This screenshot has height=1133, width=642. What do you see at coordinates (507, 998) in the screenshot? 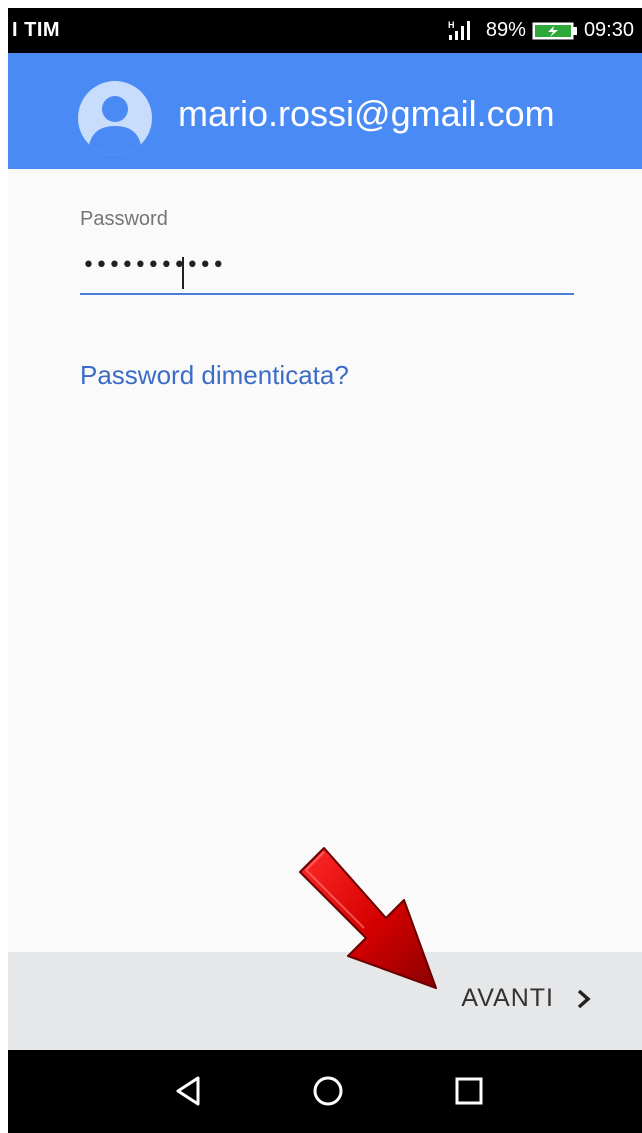
I see `next-button-label: AVANTI` at bounding box center [507, 998].